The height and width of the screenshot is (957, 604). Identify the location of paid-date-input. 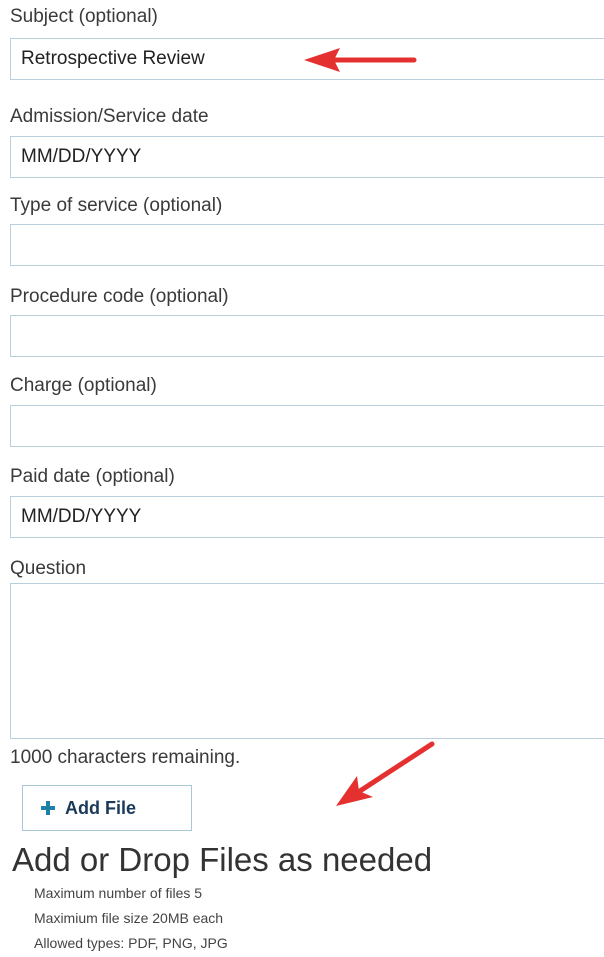
(307, 517).